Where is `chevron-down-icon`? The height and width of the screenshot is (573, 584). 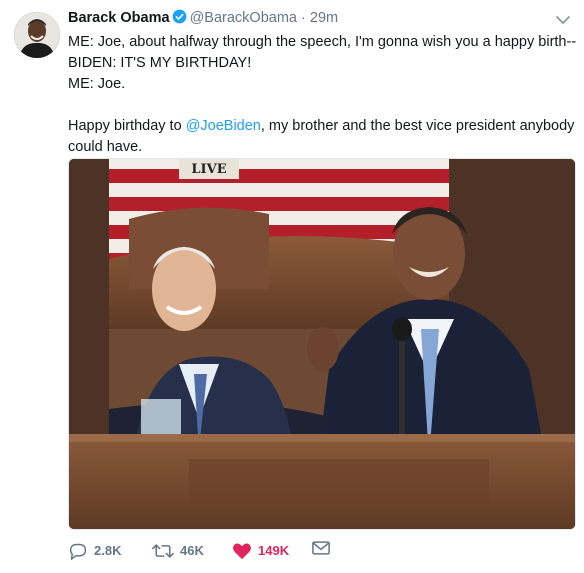 chevron-down-icon is located at coordinates (563, 18).